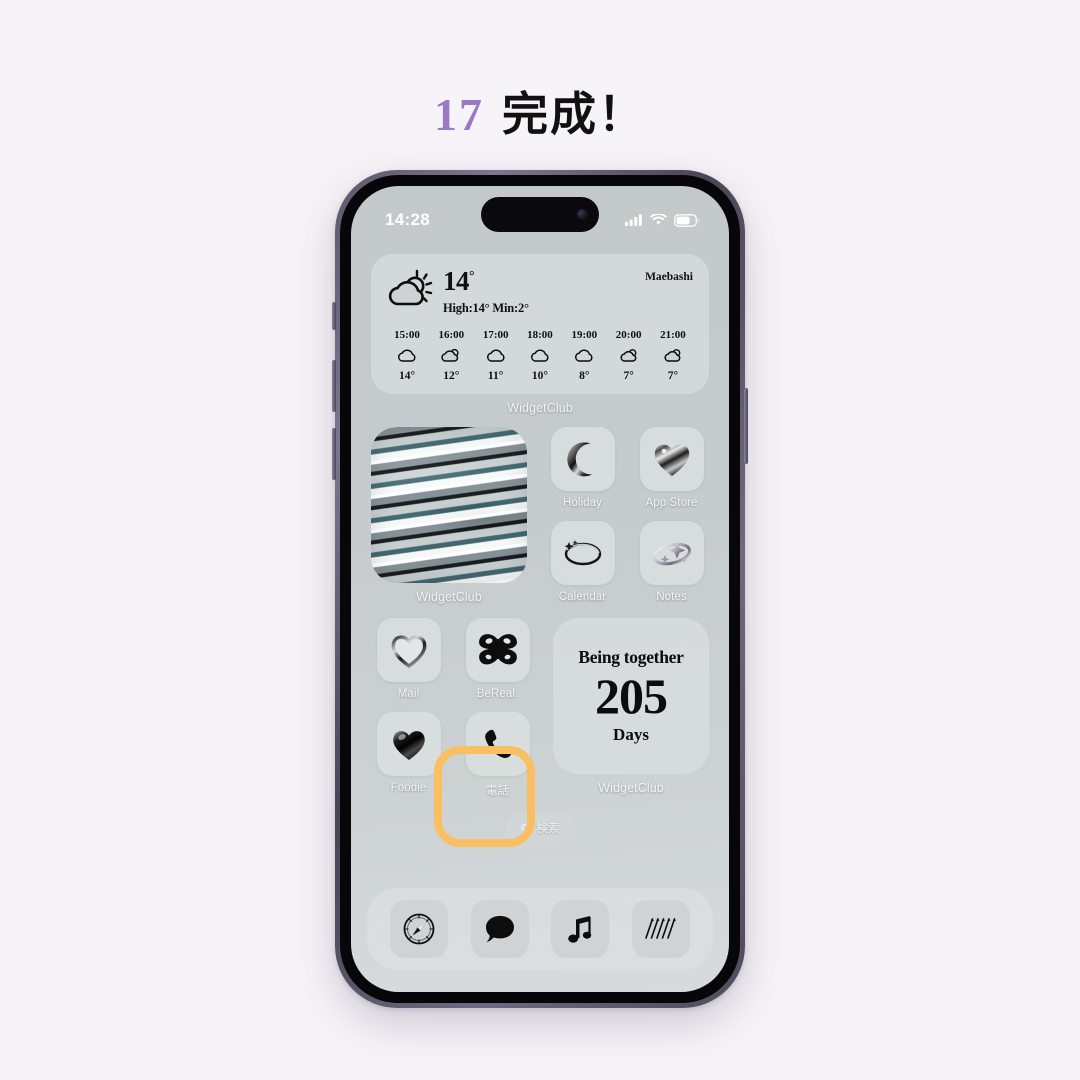  I want to click on weather-hour-item: 15:00 14°, so click(407, 355).